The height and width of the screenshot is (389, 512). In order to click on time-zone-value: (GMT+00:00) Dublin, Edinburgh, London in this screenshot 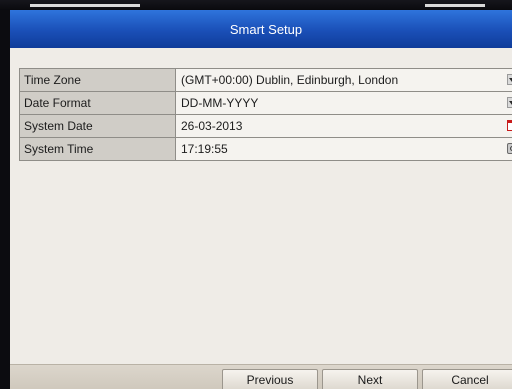, I will do `click(290, 80)`.